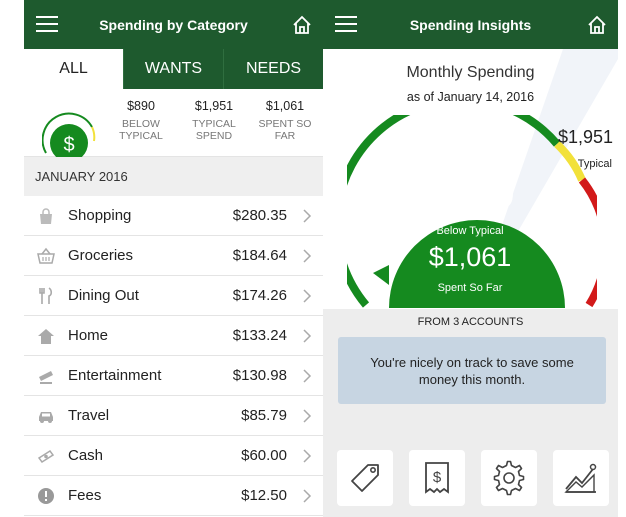 The height and width of the screenshot is (517, 626). I want to click on spent-so-far-label: Spent So Far, so click(470, 288).